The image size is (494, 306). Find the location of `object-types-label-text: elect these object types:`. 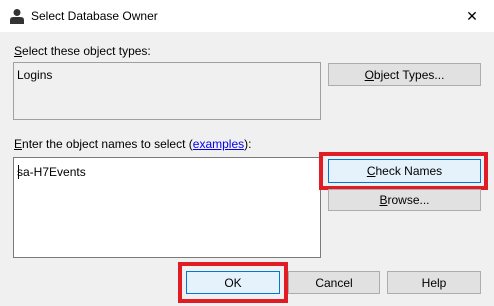

object-types-label-text: elect these object types: is located at coordinates (86, 51).